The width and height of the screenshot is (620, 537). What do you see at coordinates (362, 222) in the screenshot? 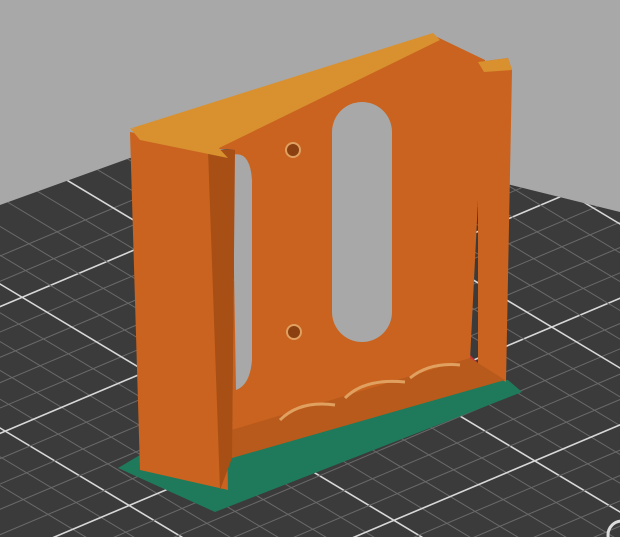
I see `slot-cutout-center` at bounding box center [362, 222].